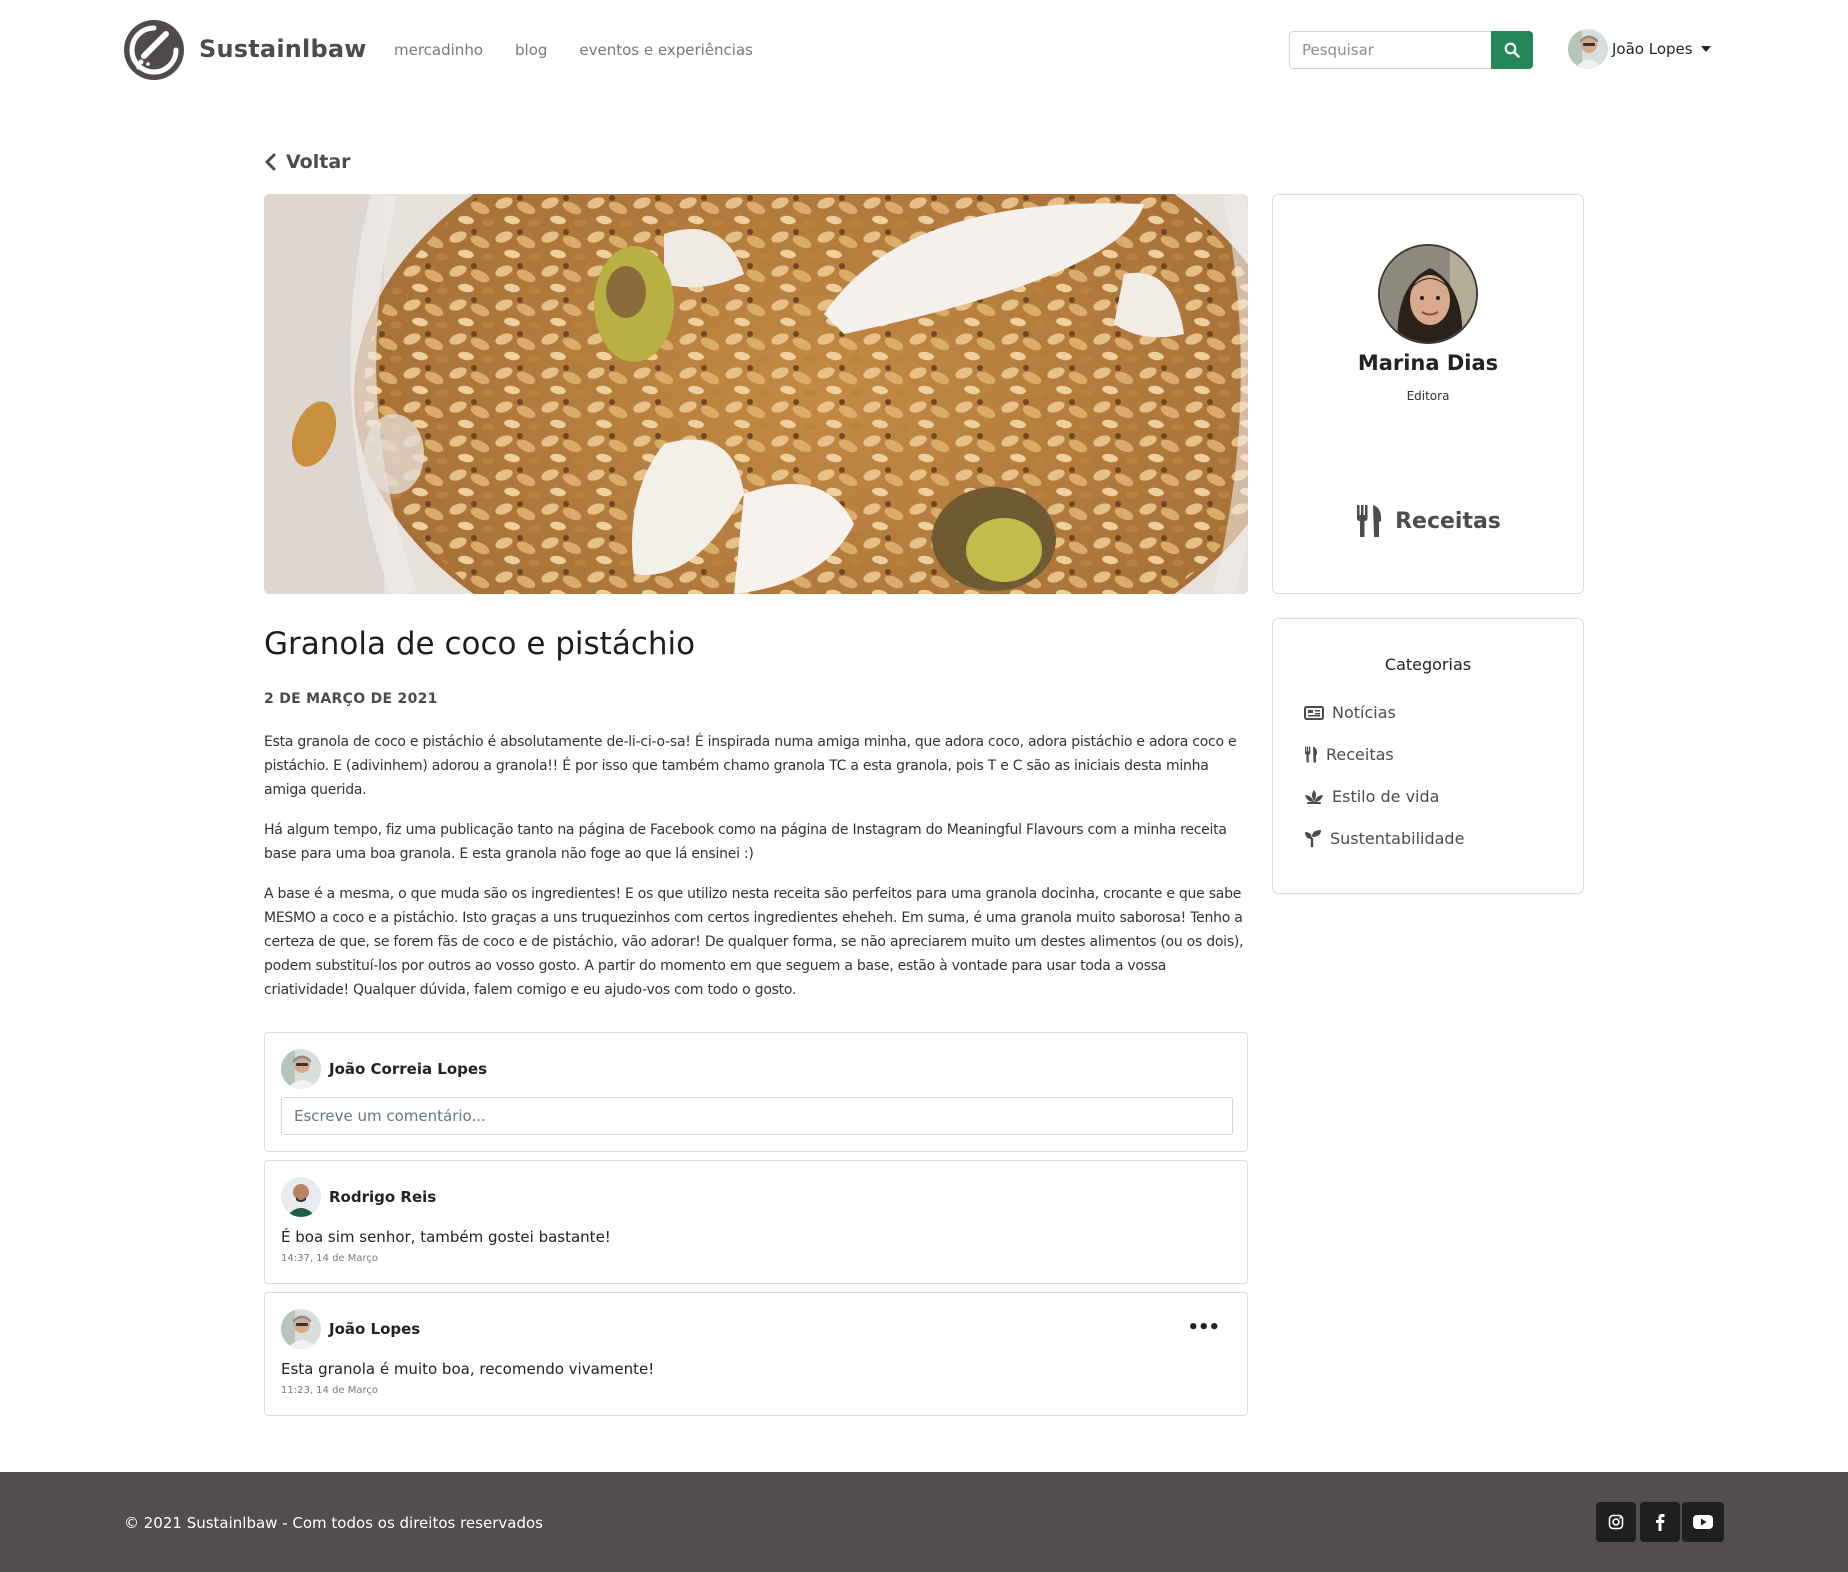  I want to click on main-nav: mercadinho blog eventos e experiências, so click(573, 50).